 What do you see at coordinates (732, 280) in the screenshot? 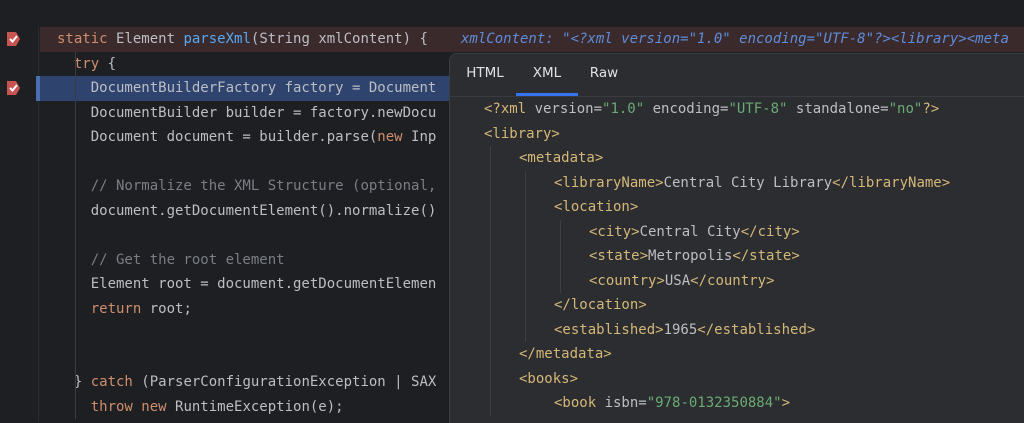
I see `xml-token: </country>` at bounding box center [732, 280].